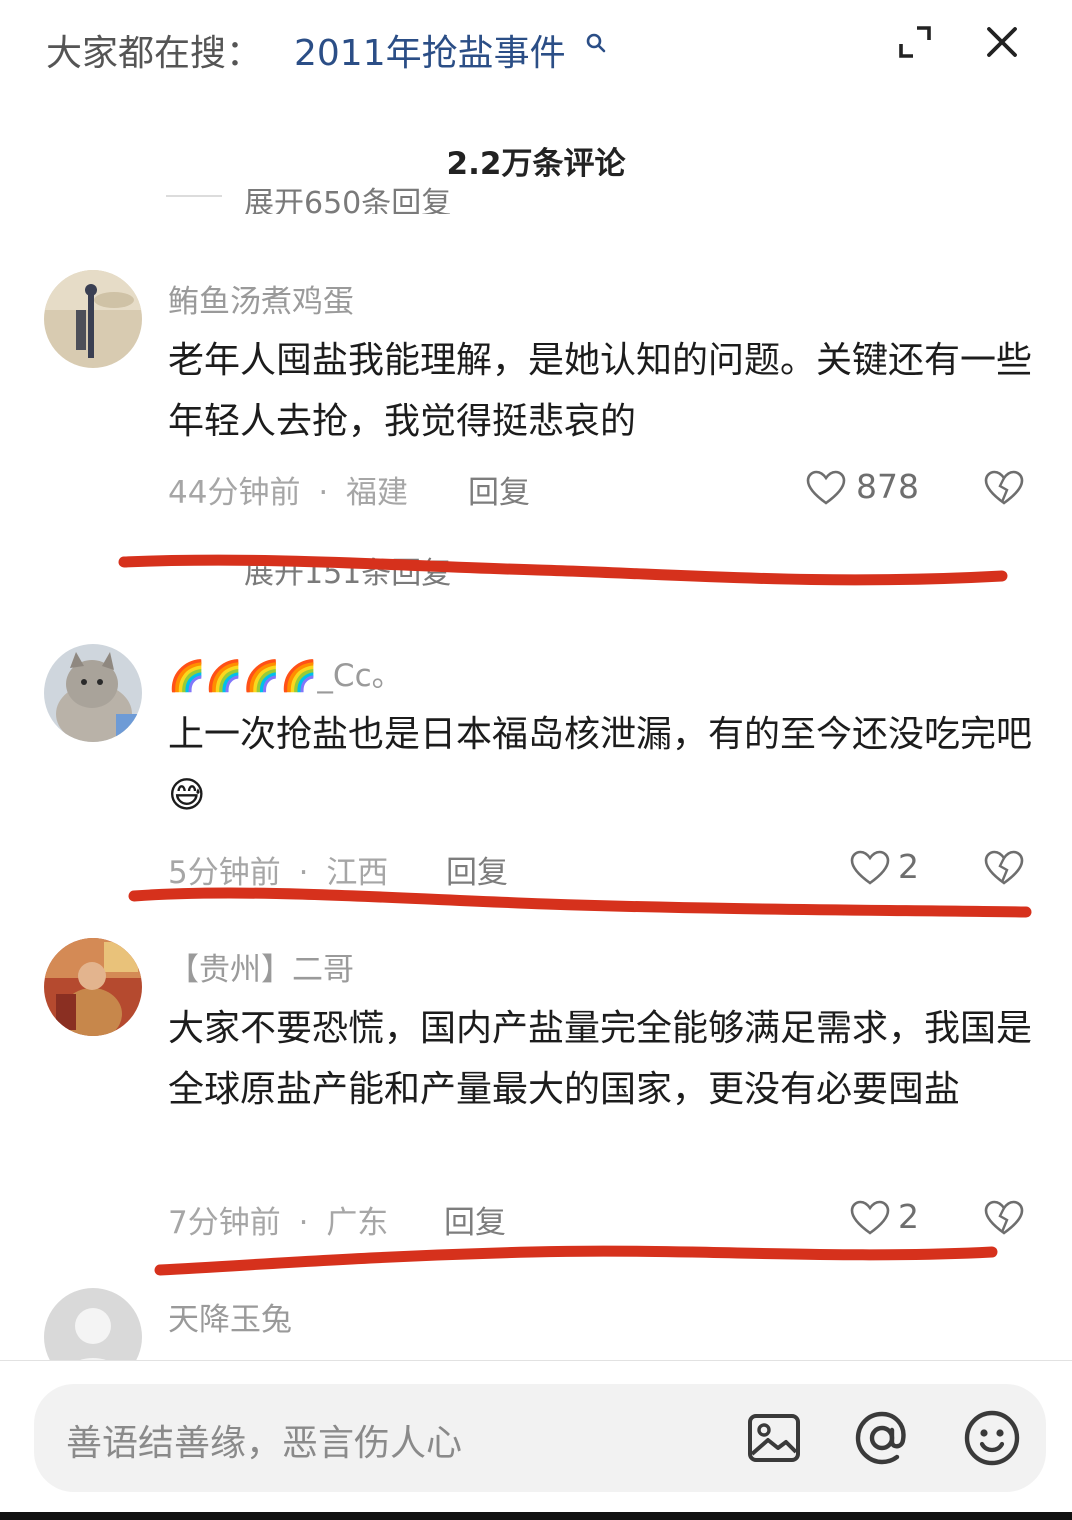 The height and width of the screenshot is (1520, 1072). Describe the element at coordinates (230, 1316) in the screenshot. I see `comment-username: 天降玉兔` at that location.